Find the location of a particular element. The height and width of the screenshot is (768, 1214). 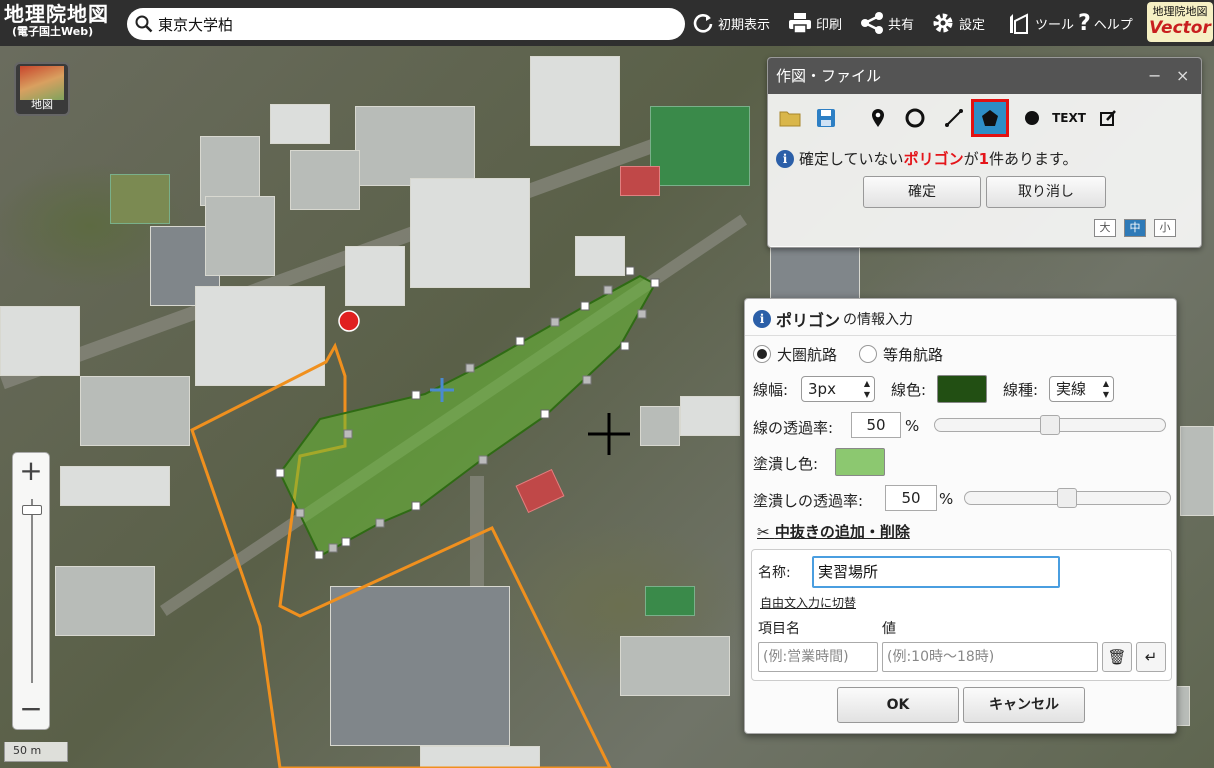

base-map-label: 地図 is located at coordinates (42, 104).